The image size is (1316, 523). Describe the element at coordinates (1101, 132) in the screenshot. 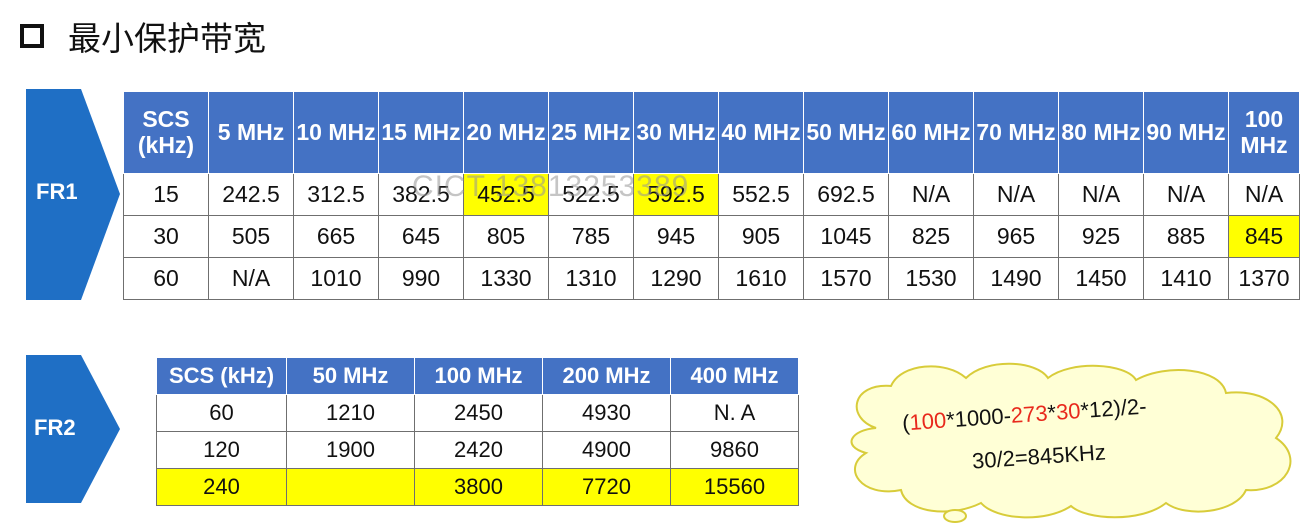

I see `column-header: 80 MHz` at that location.